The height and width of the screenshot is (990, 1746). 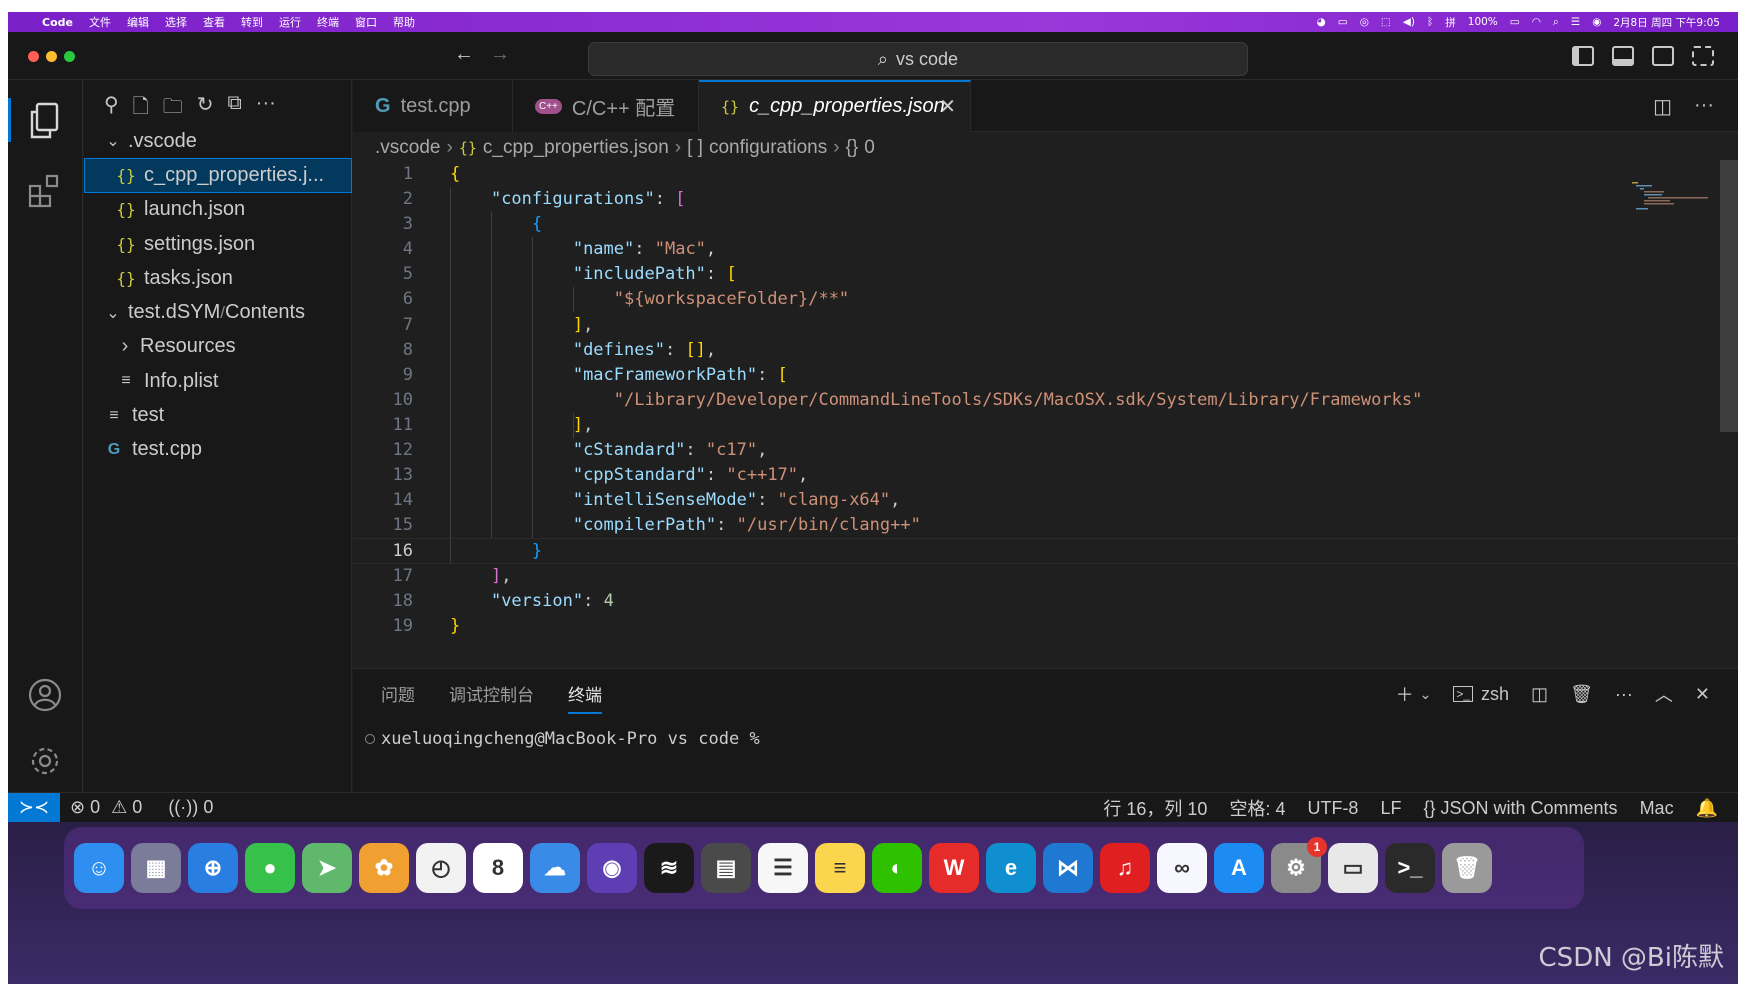 I want to click on tree-item: ≡ Info.plist, so click(x=218, y=381).